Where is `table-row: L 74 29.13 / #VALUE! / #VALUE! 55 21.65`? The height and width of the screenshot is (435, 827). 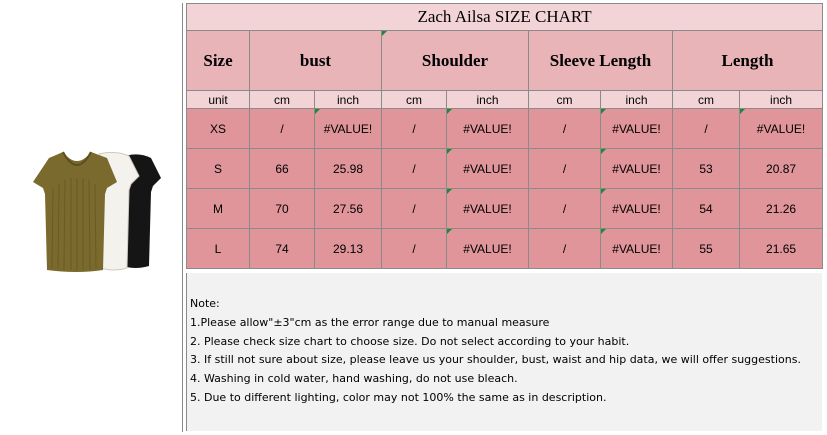
table-row: L 74 29.13 / #VALUE! / #VALUE! 55 21.65 is located at coordinates (505, 248).